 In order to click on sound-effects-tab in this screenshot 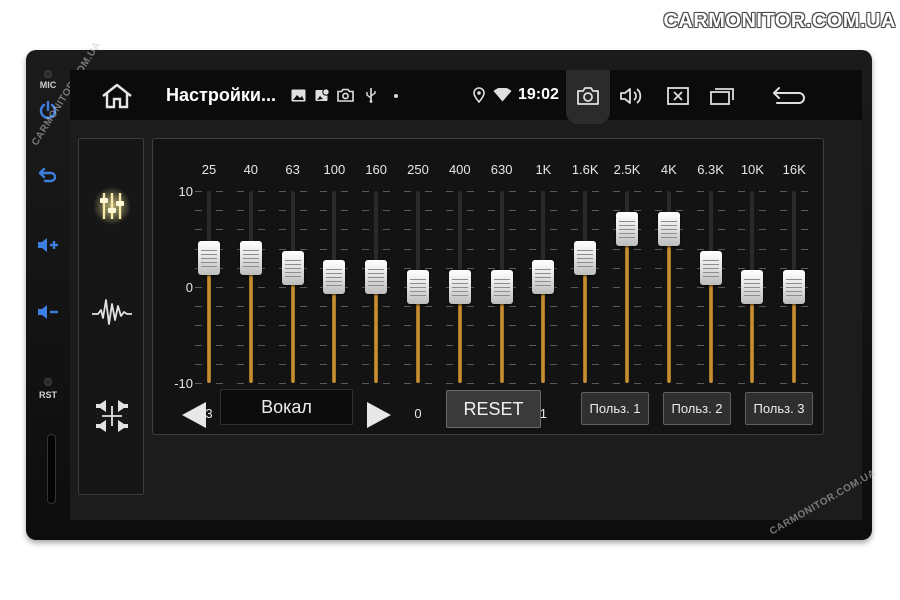, I will do `click(112, 312)`.